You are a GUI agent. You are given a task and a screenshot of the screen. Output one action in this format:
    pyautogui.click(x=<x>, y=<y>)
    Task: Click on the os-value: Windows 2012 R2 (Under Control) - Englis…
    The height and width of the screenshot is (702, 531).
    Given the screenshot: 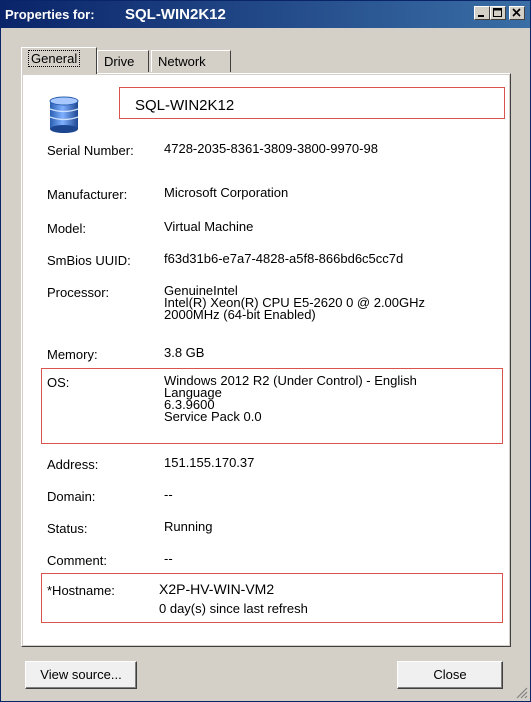 What is the action you would take?
    pyautogui.click(x=290, y=398)
    